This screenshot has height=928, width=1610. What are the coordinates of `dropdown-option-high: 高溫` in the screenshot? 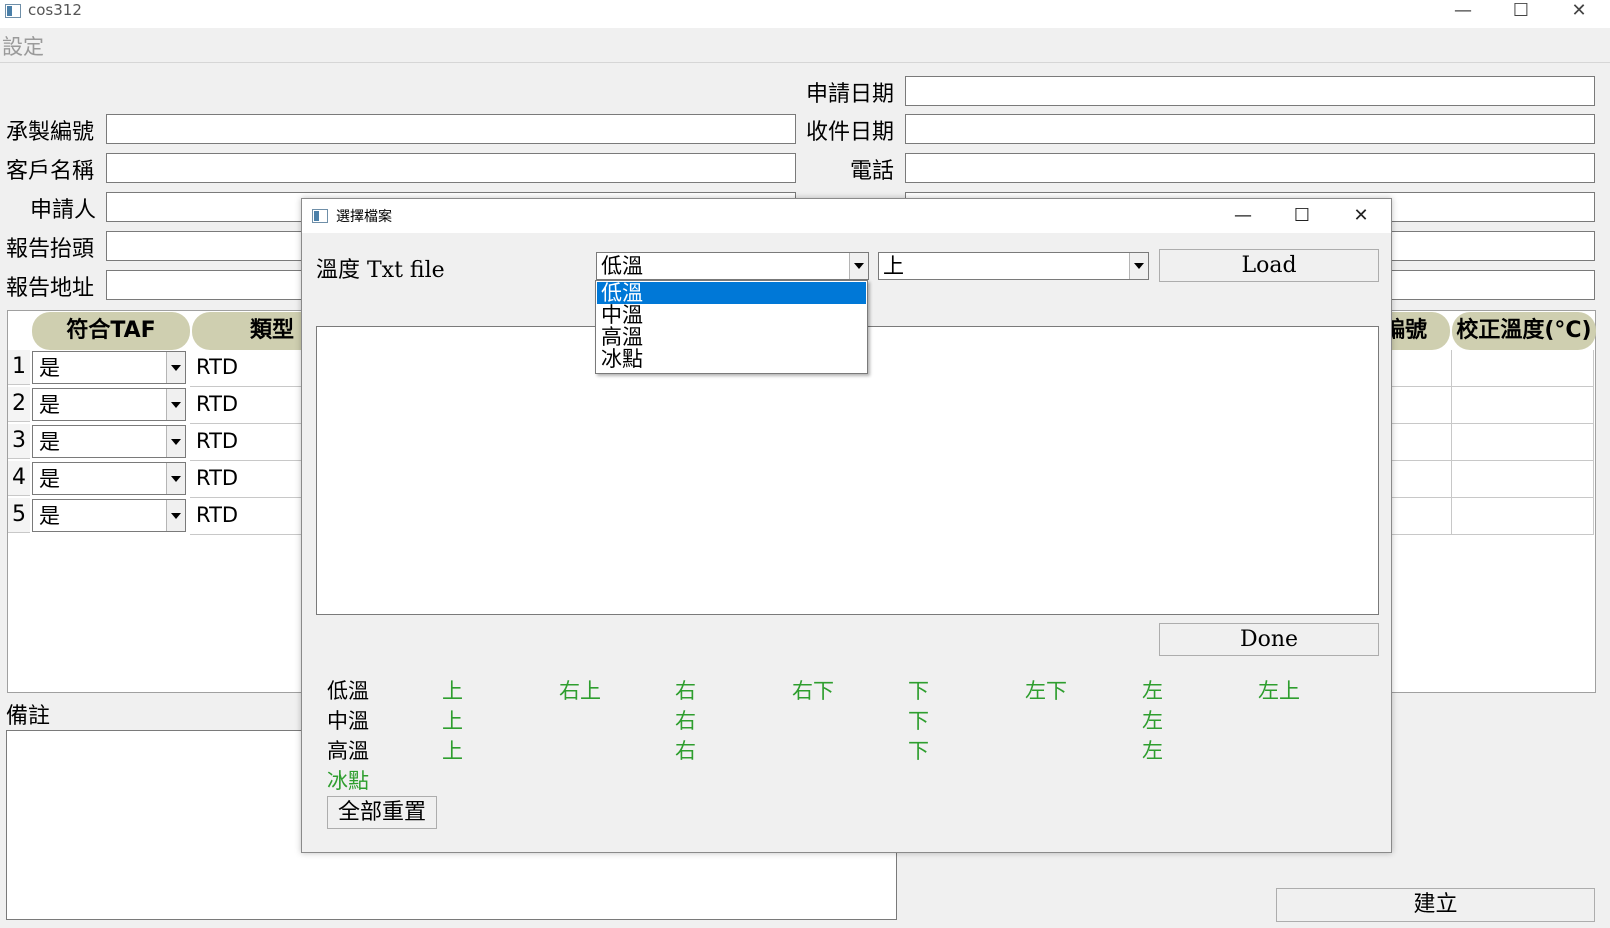 It's located at (731, 337).